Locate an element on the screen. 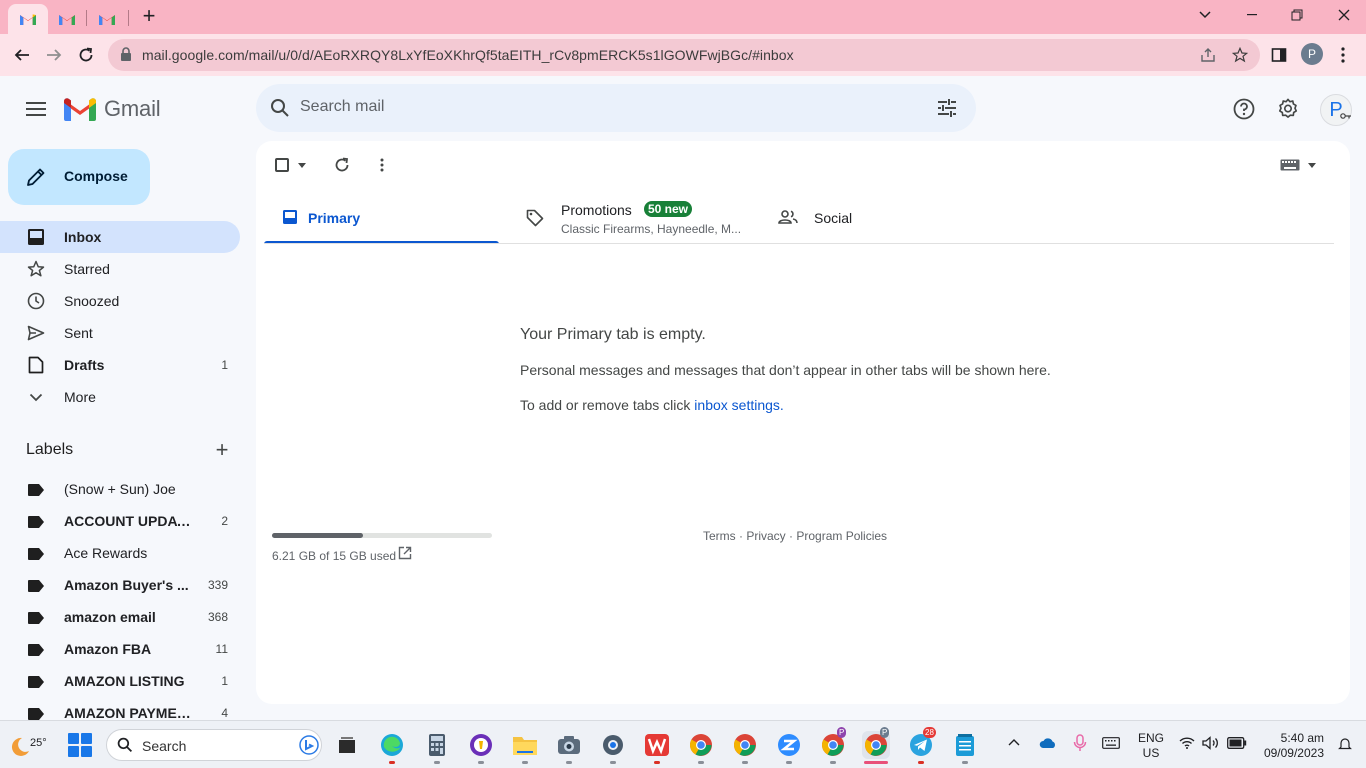 Image resolution: width=1366 pixels, height=768 pixels. search-bar is located at coordinates (616, 108).